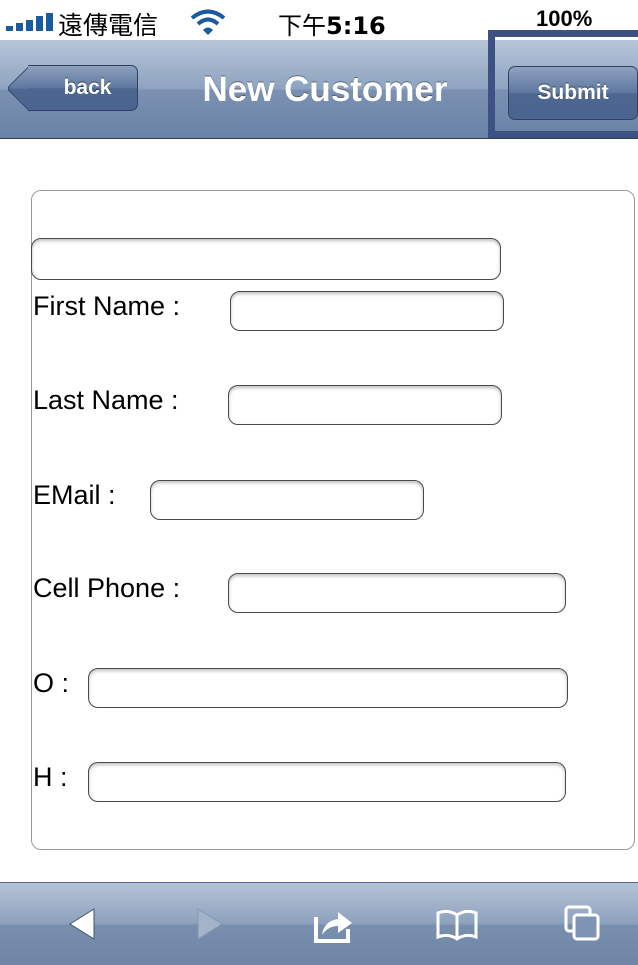 The image size is (638, 965). I want to click on submit-button: Submit, so click(573, 93).